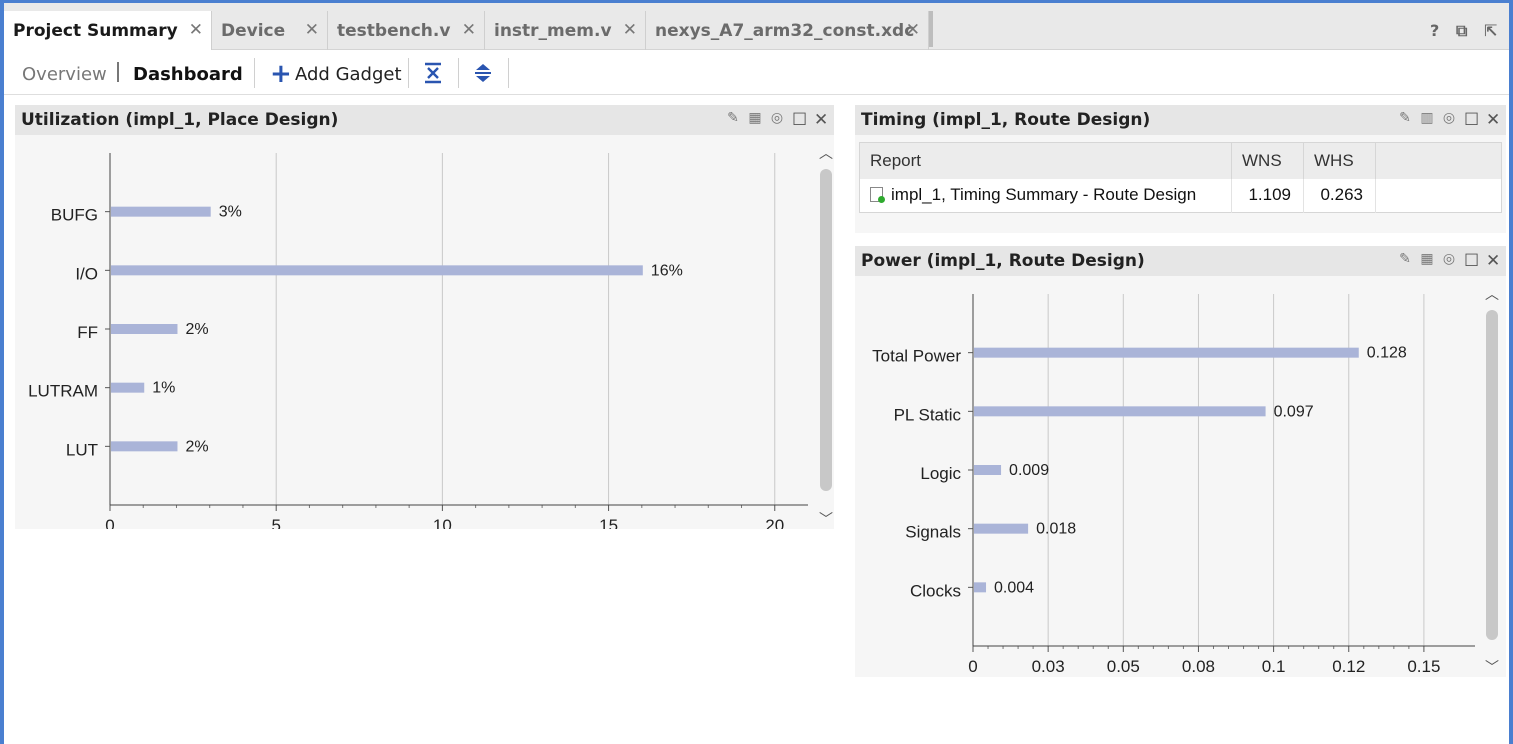  I want to click on tab-label: testbench.v, so click(394, 30).